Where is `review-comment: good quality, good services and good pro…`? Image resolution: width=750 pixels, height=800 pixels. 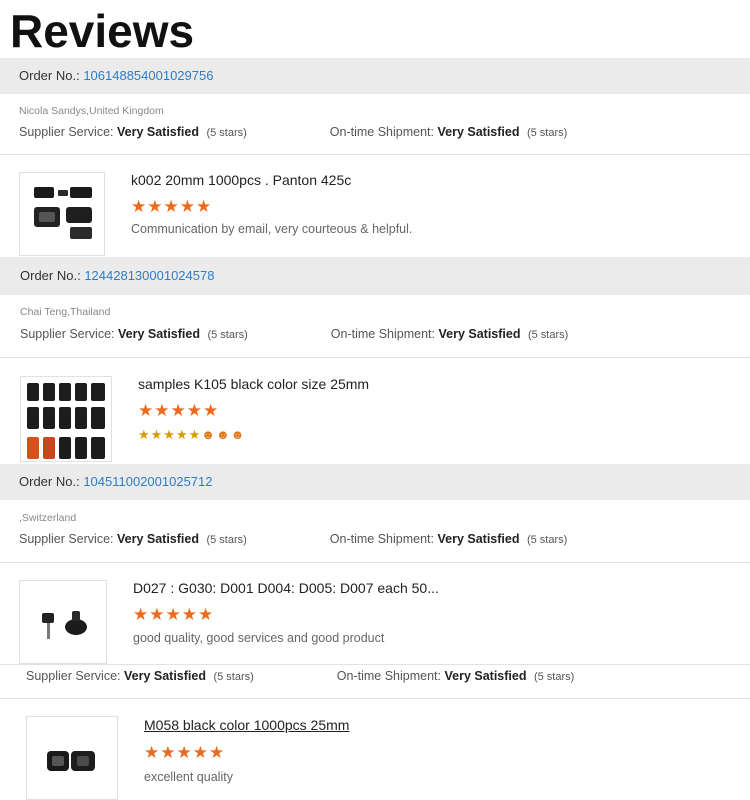 review-comment: good quality, good services and good pro… is located at coordinates (259, 638).